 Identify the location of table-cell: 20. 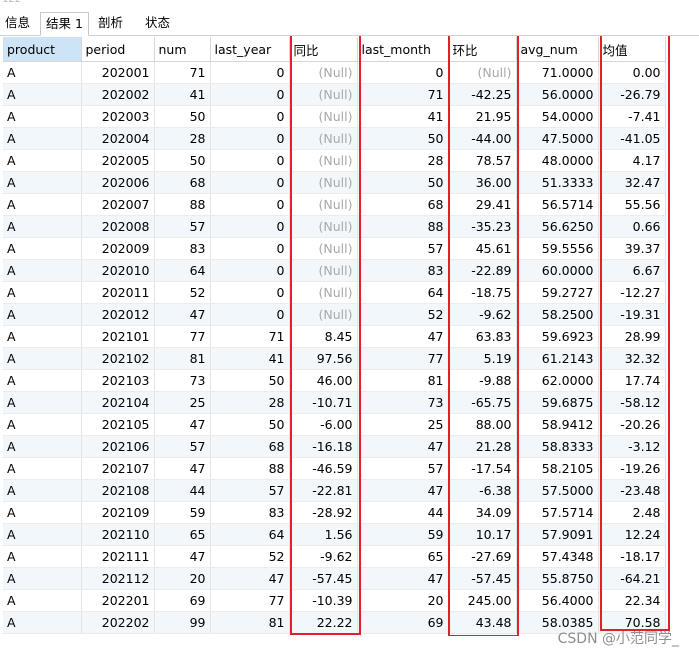
(182, 578).